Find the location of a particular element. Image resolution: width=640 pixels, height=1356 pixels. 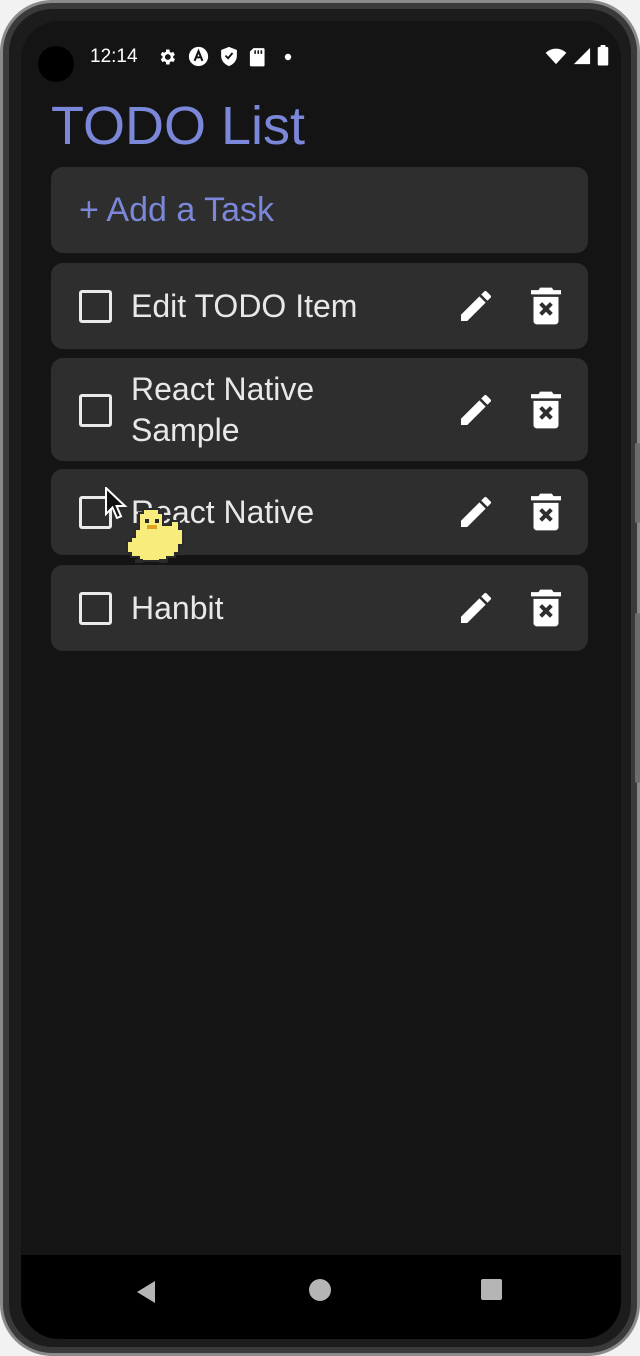

todo-text: Edit TODO Item is located at coordinates (244, 306).